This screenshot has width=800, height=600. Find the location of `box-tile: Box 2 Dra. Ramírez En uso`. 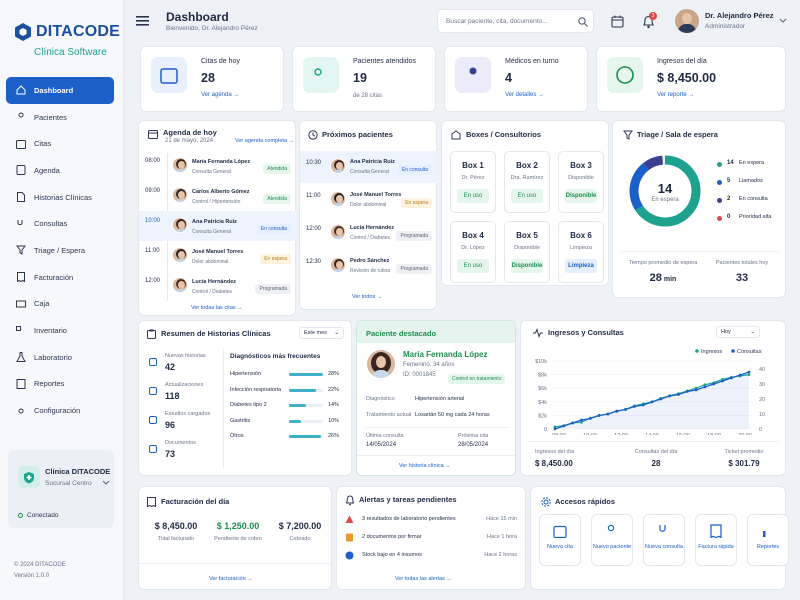

box-tile: Box 2 Dra. Ramírez En uso is located at coordinates (527, 182).